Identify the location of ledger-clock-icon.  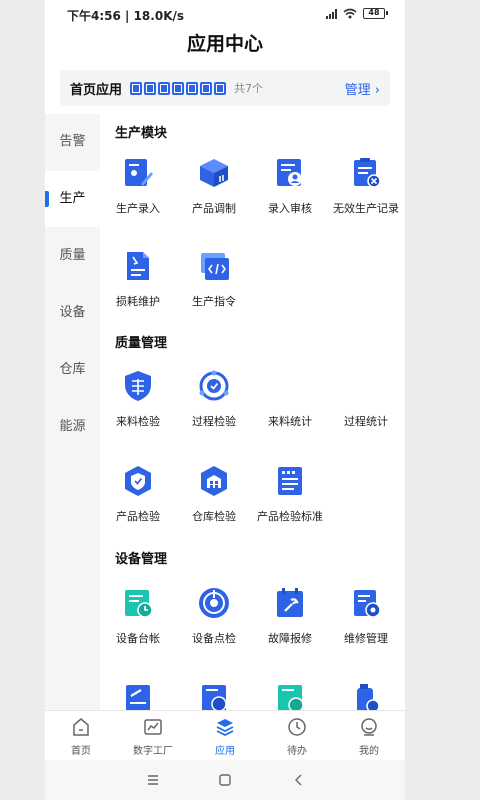
(139, 604).